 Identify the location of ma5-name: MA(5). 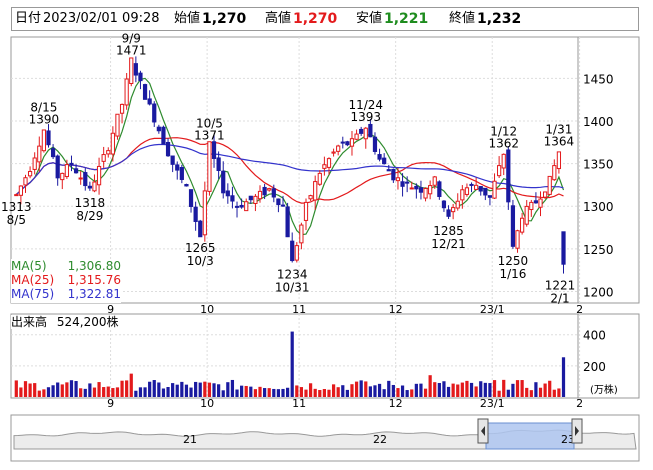
(29, 266).